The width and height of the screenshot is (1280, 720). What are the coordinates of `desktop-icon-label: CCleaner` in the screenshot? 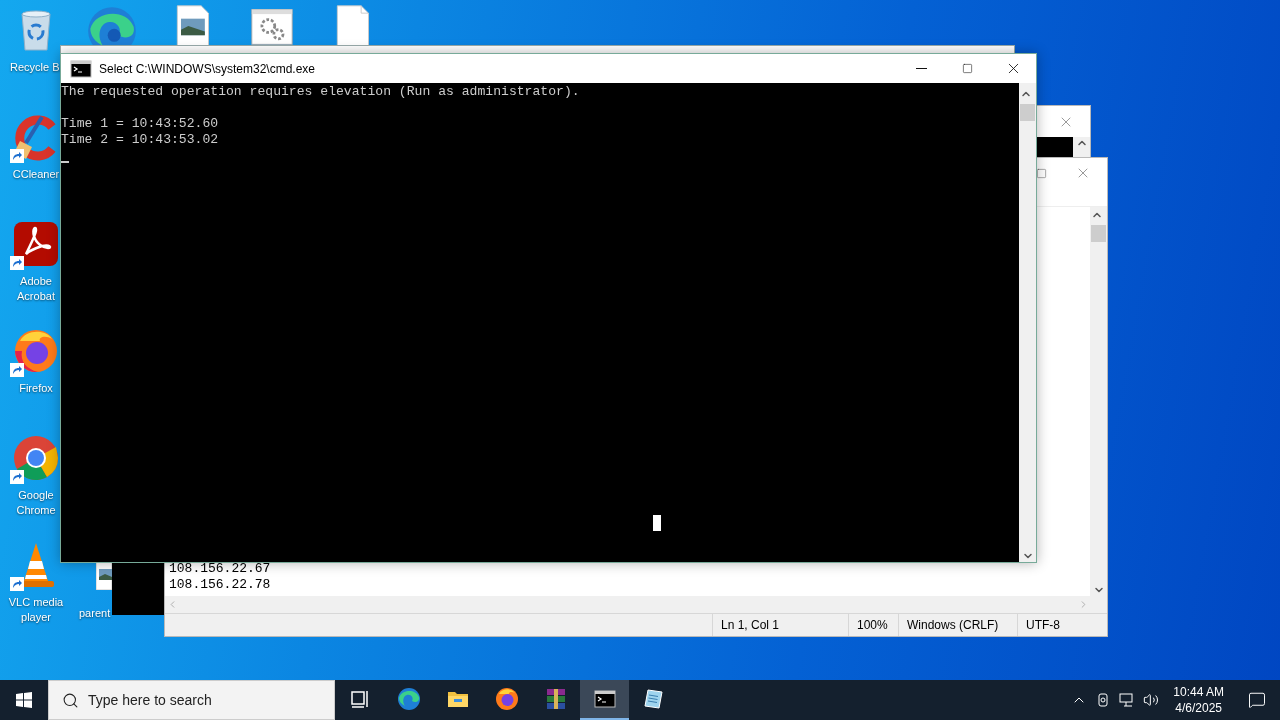 It's located at (36, 174).